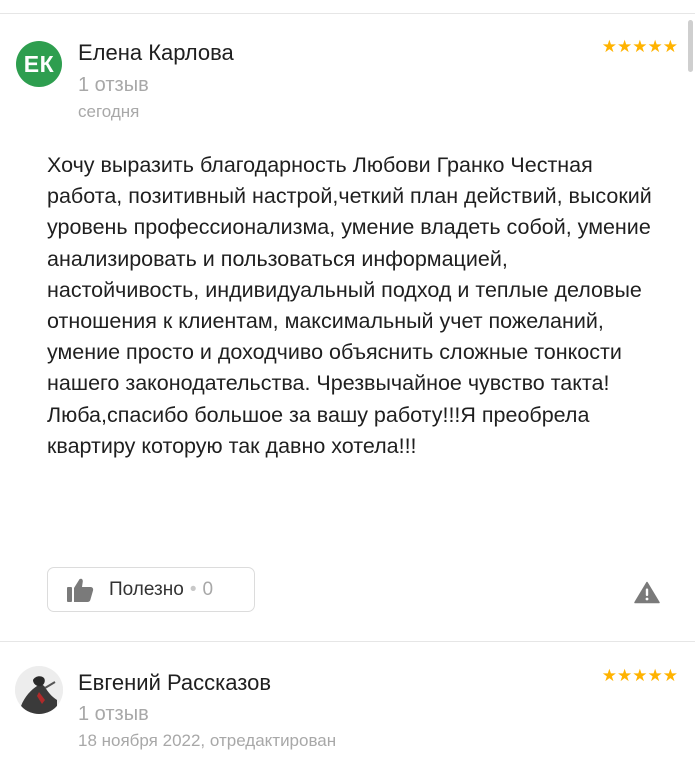 The height and width of the screenshot is (768, 695). Describe the element at coordinates (156, 53) in the screenshot. I see `author-name: Елена Карлова` at that location.